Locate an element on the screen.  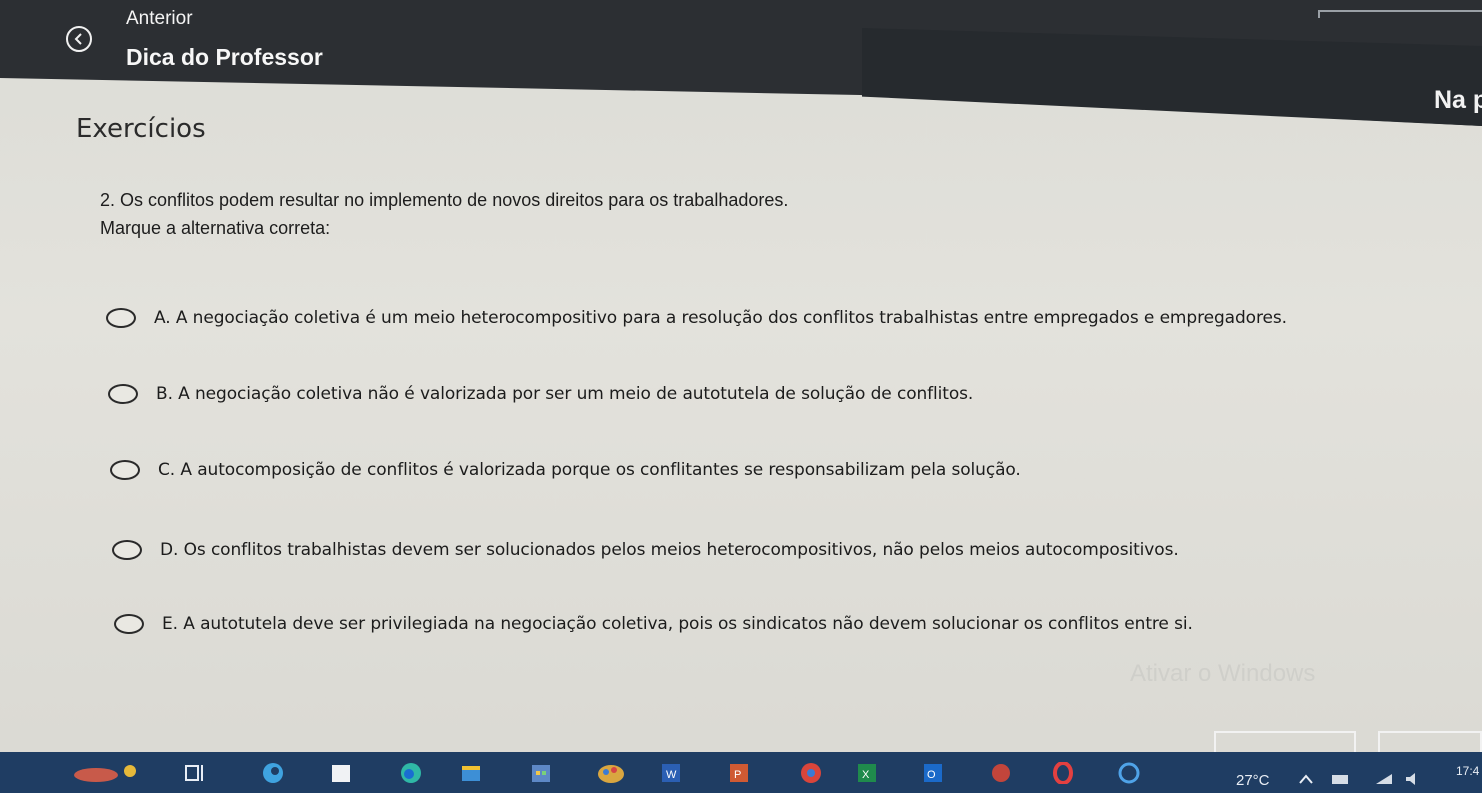
window-frame-line is located at coordinates (1400, 14).